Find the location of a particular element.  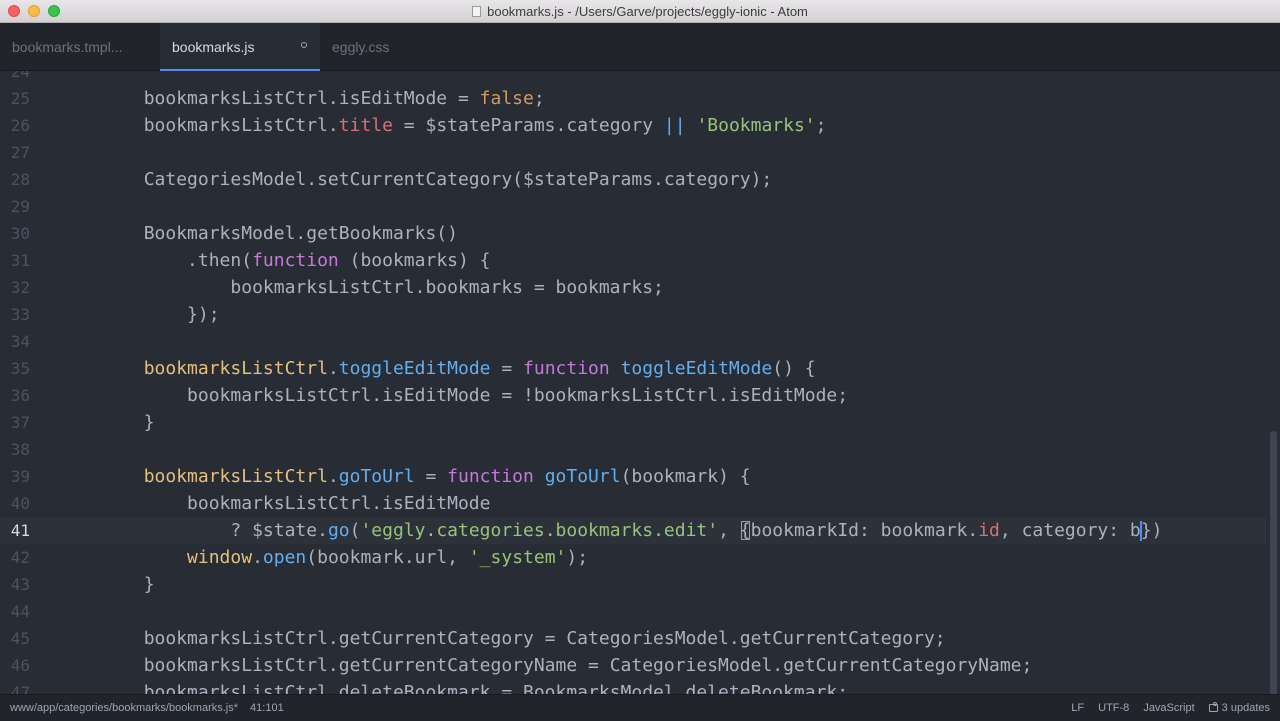

cursor-position: 41:101 is located at coordinates (267, 708).